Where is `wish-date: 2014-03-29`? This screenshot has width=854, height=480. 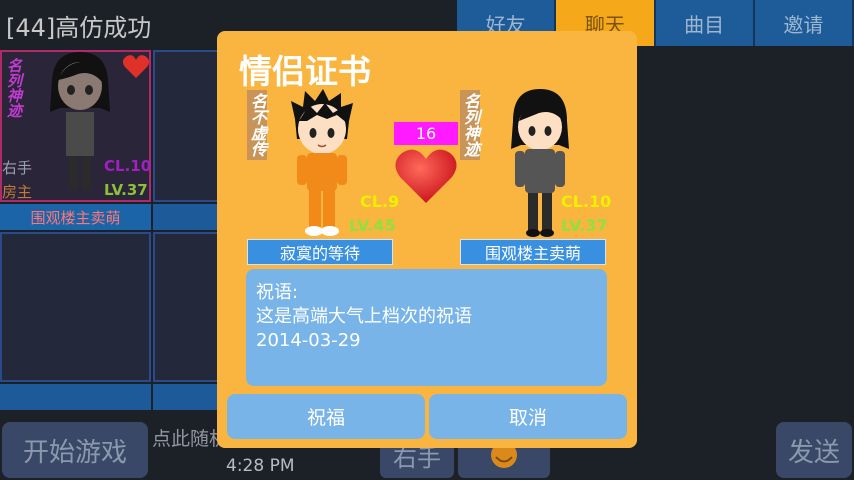 wish-date: 2014-03-29 is located at coordinates (308, 340).